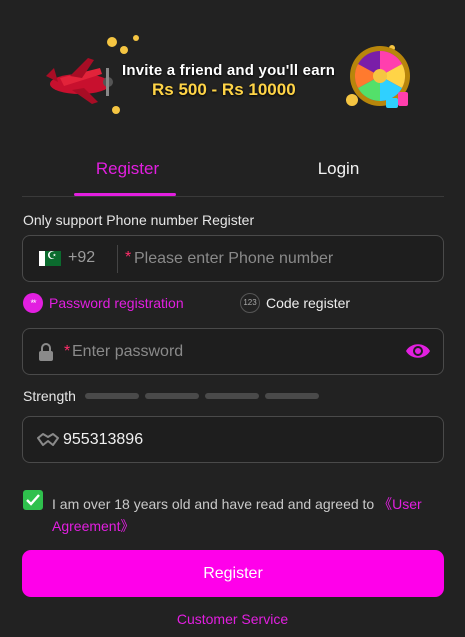 Image resolution: width=465 pixels, height=637 pixels. Describe the element at coordinates (378, 77) in the screenshot. I see `roulette-wheel-icon` at that location.